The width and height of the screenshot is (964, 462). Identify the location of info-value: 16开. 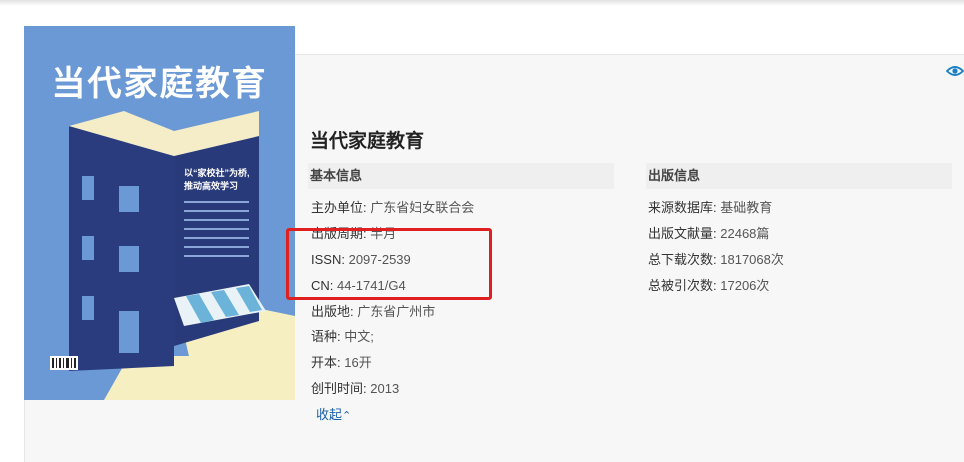
(358, 362).